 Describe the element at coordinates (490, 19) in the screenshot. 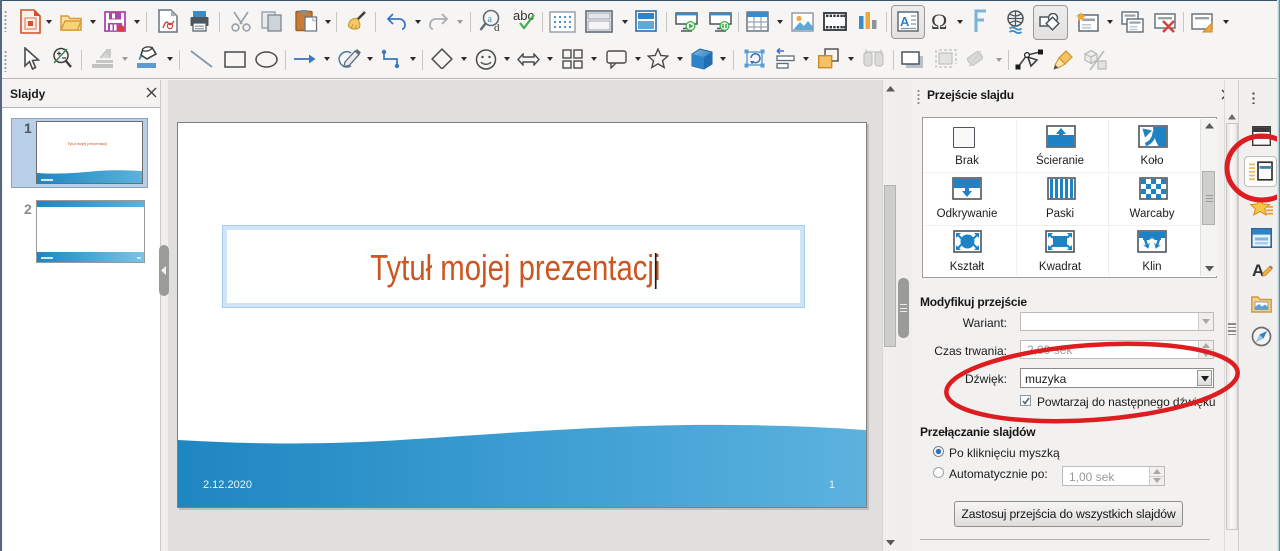

I see `svg-text: a` at that location.